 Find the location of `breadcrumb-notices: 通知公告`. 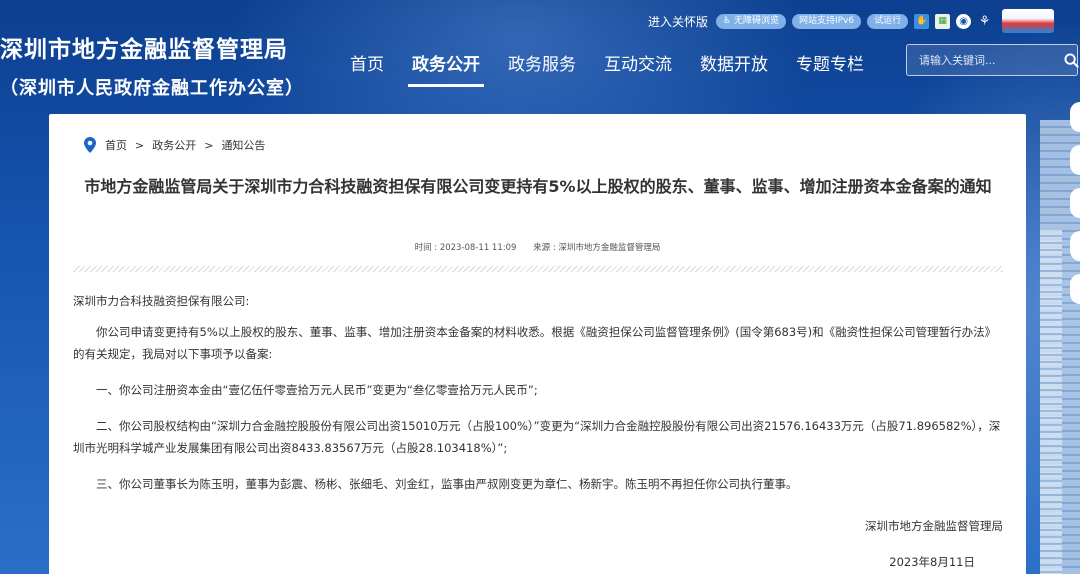

breadcrumb-notices: 通知公告 is located at coordinates (243, 145).